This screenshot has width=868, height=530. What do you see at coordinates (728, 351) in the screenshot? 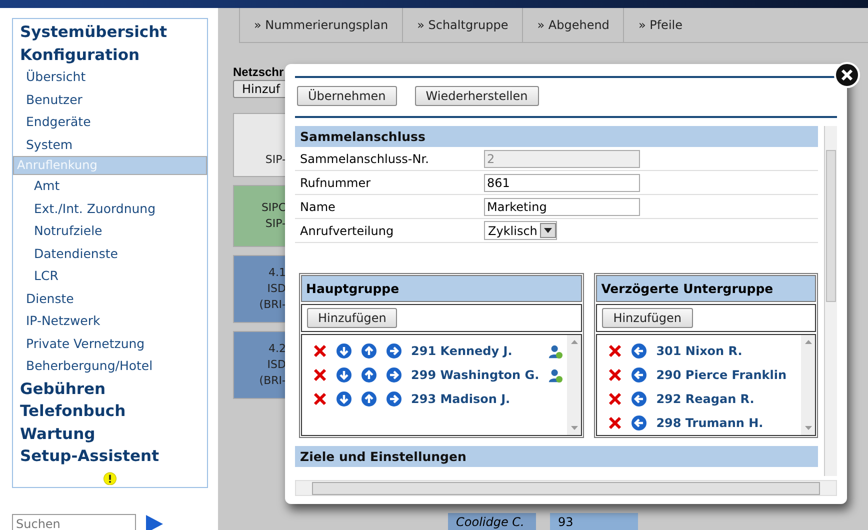
I see `member-name: 301 Nixon R.` at bounding box center [728, 351].